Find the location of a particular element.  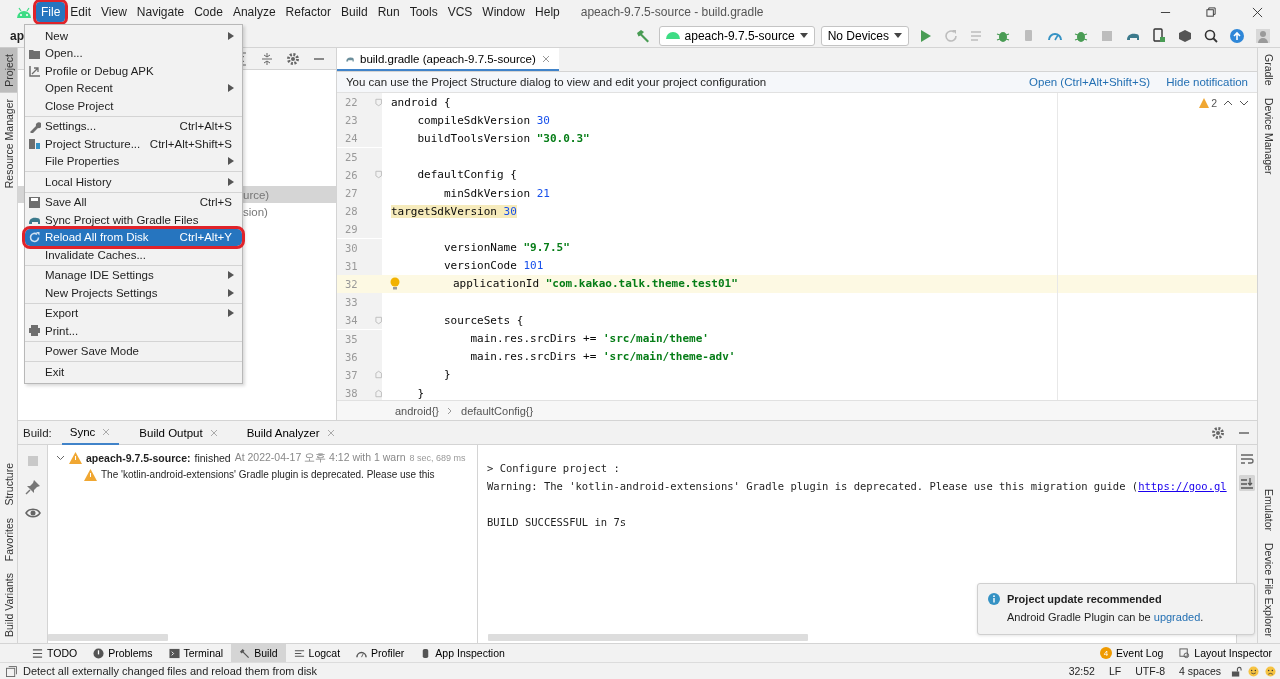

soft-wrap-icon is located at coordinates (1247, 459).